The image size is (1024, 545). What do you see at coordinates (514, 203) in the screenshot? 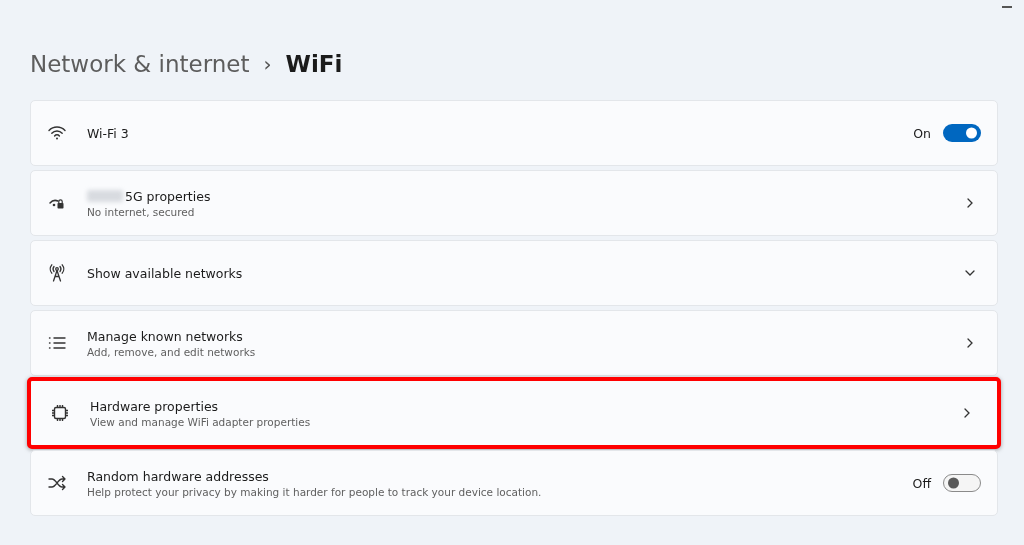
I see `settings-card: 5G properties No internet, secured` at bounding box center [514, 203].